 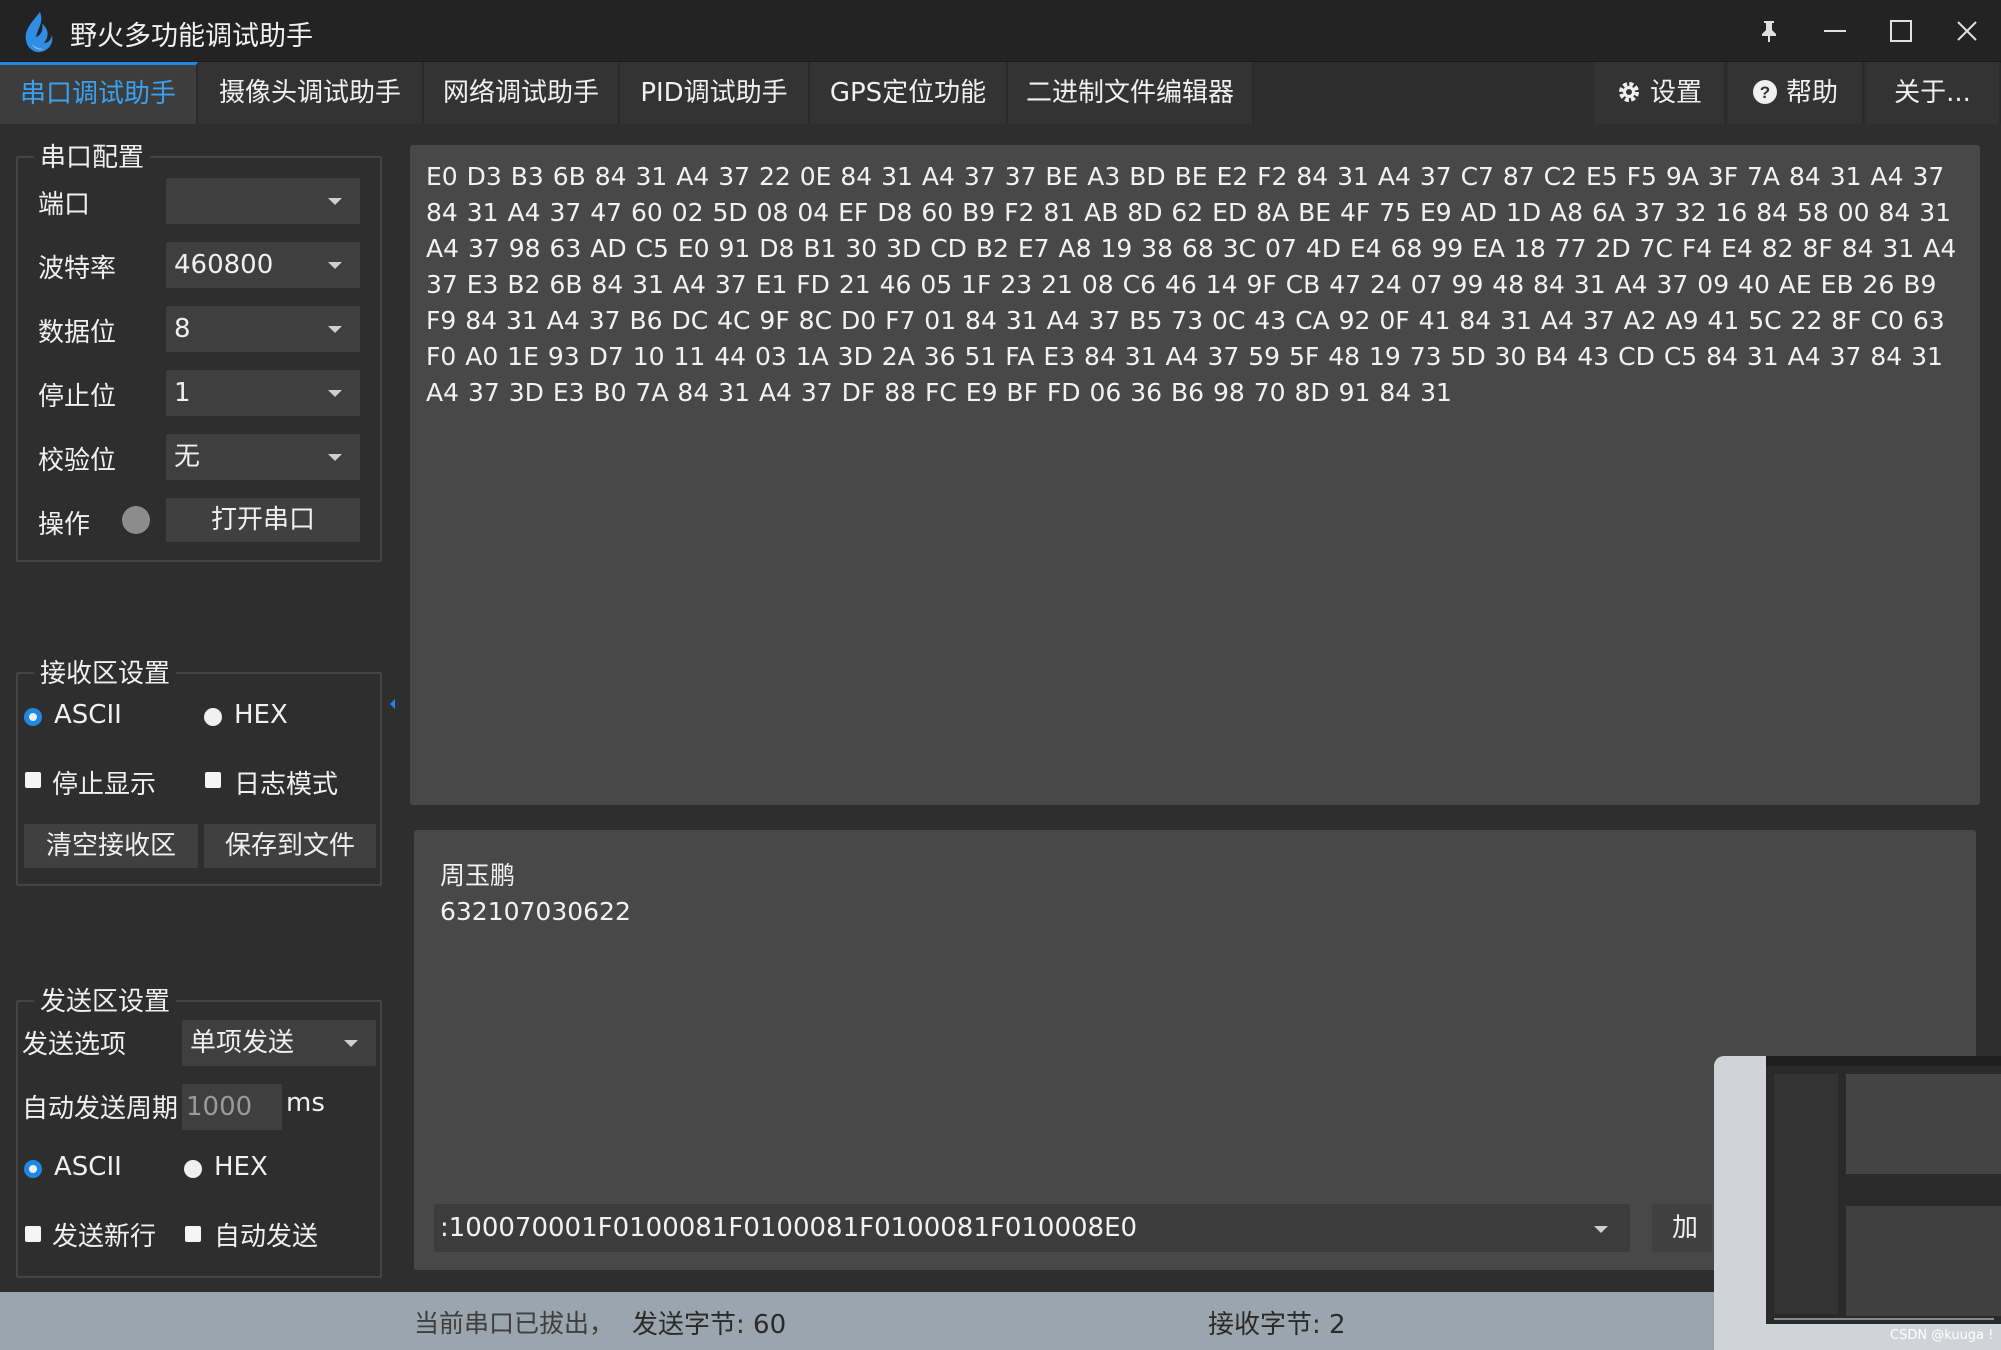 What do you see at coordinates (105, 671) in the screenshot?
I see `recv-settings-title: 接收区设置` at bounding box center [105, 671].